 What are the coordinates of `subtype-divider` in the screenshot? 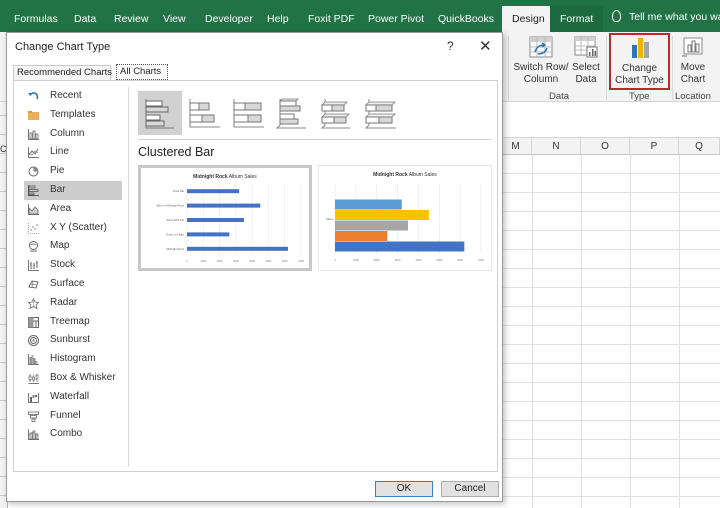 It's located at (315, 139).